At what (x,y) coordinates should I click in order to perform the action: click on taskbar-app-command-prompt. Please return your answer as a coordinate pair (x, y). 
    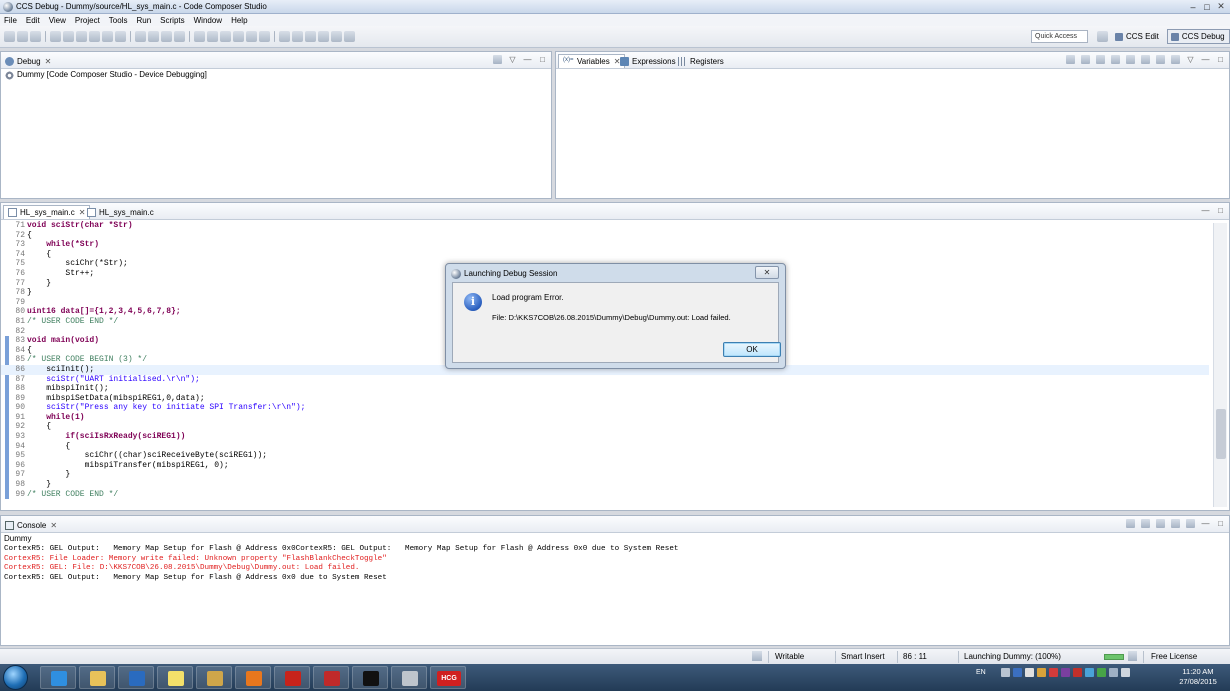
    Looking at the image, I should click on (370, 677).